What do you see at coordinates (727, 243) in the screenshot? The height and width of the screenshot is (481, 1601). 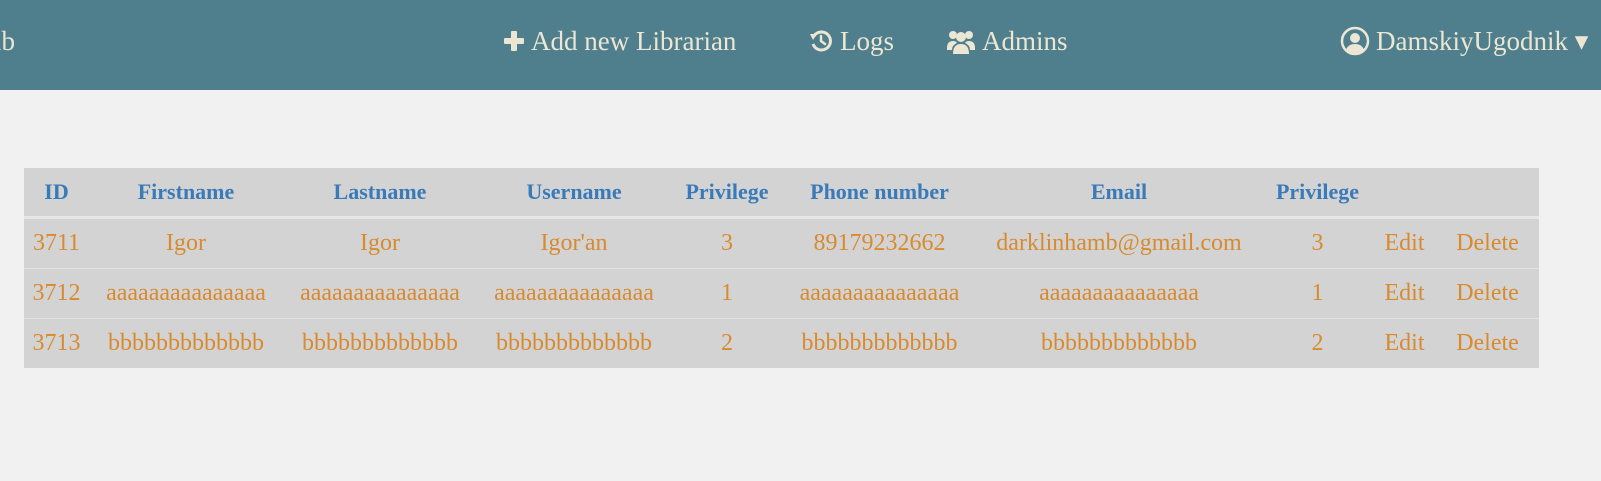 I see `cell-privilege: 3` at bounding box center [727, 243].